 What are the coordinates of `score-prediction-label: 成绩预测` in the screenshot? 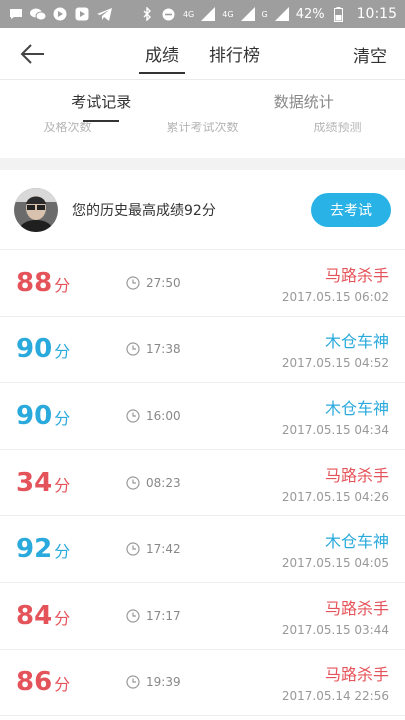 It's located at (337, 128).